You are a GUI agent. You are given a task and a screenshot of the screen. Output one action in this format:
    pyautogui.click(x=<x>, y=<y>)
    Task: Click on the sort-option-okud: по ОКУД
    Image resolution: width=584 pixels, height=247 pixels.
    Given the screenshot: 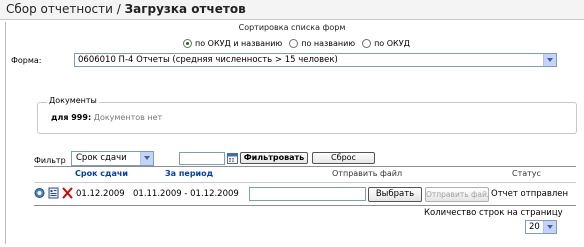 What is the action you would take?
    pyautogui.click(x=386, y=43)
    